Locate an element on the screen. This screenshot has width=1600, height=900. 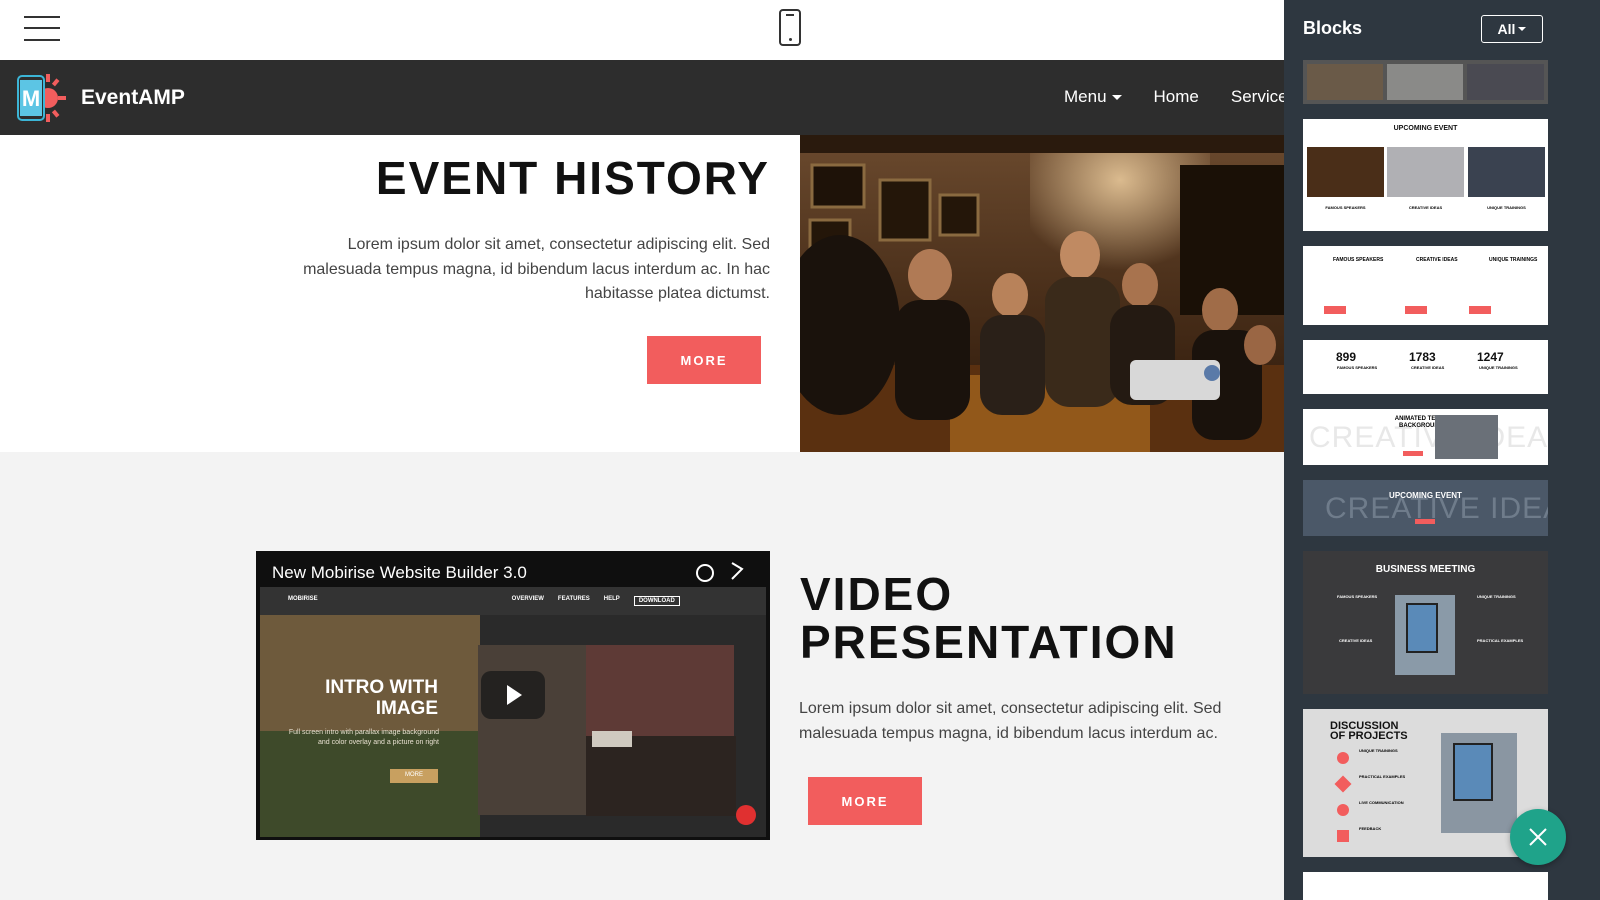
thumb-label: LIVE COMMUNICATION is located at coordinates (1381, 802).